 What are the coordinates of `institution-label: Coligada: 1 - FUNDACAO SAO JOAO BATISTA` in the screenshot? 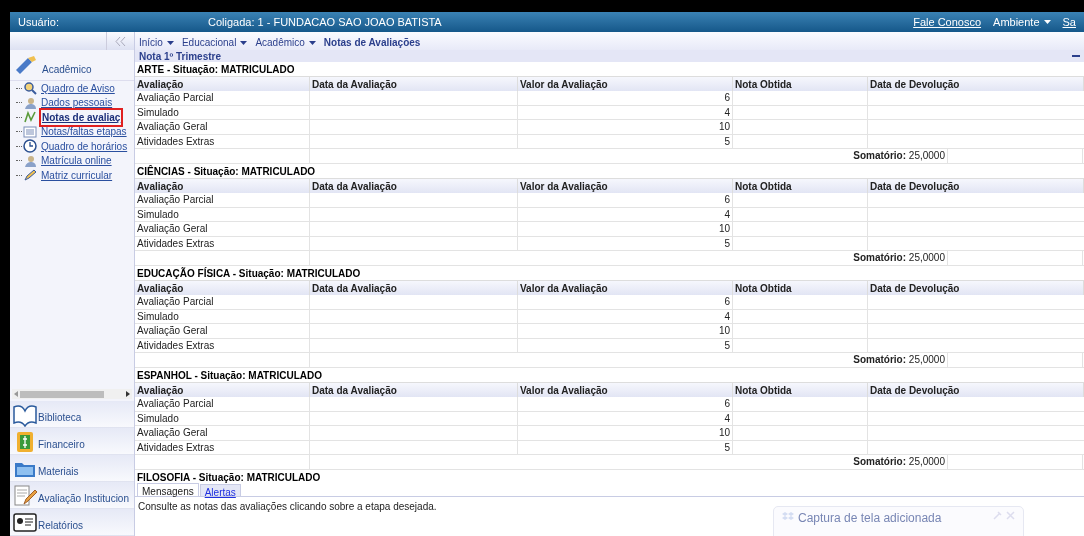 It's located at (325, 22).